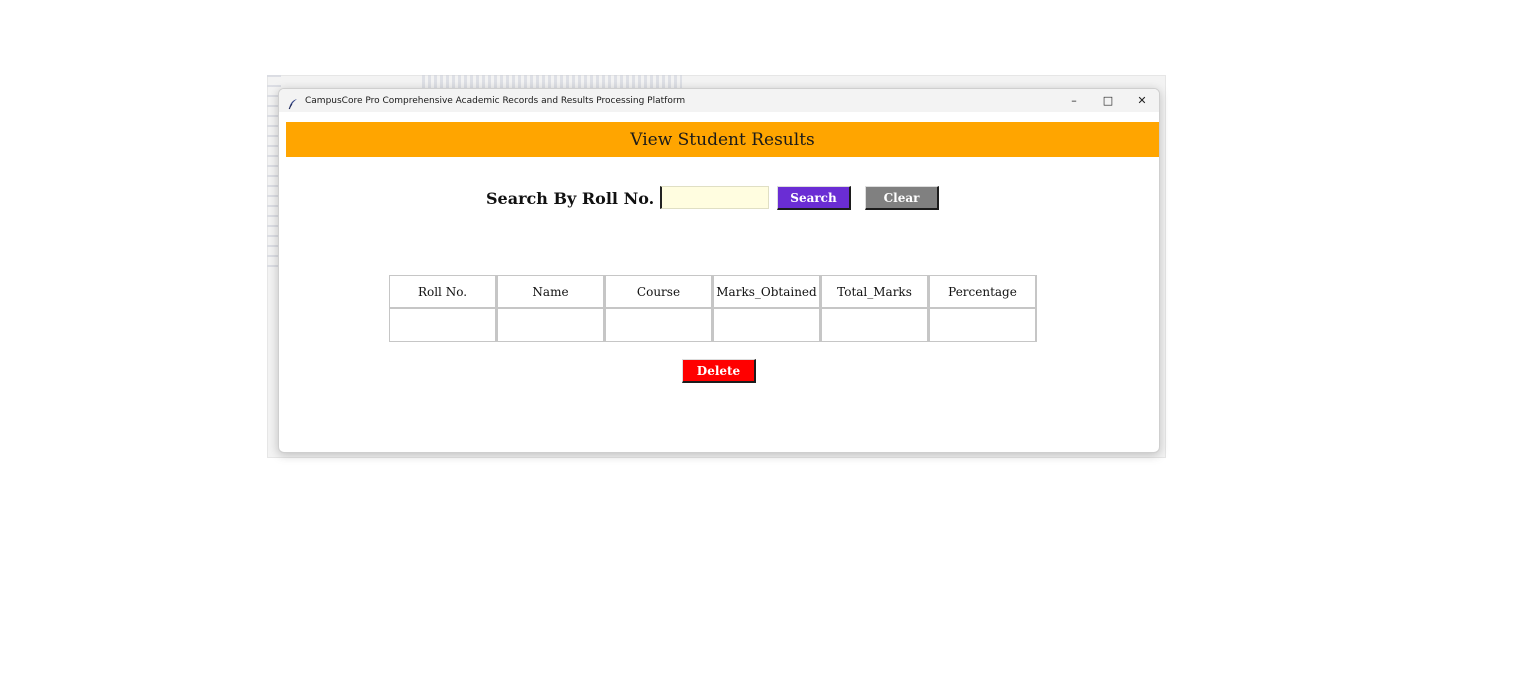 This screenshot has height=673, width=1532. I want to click on page-title: View Student Results, so click(722, 139).